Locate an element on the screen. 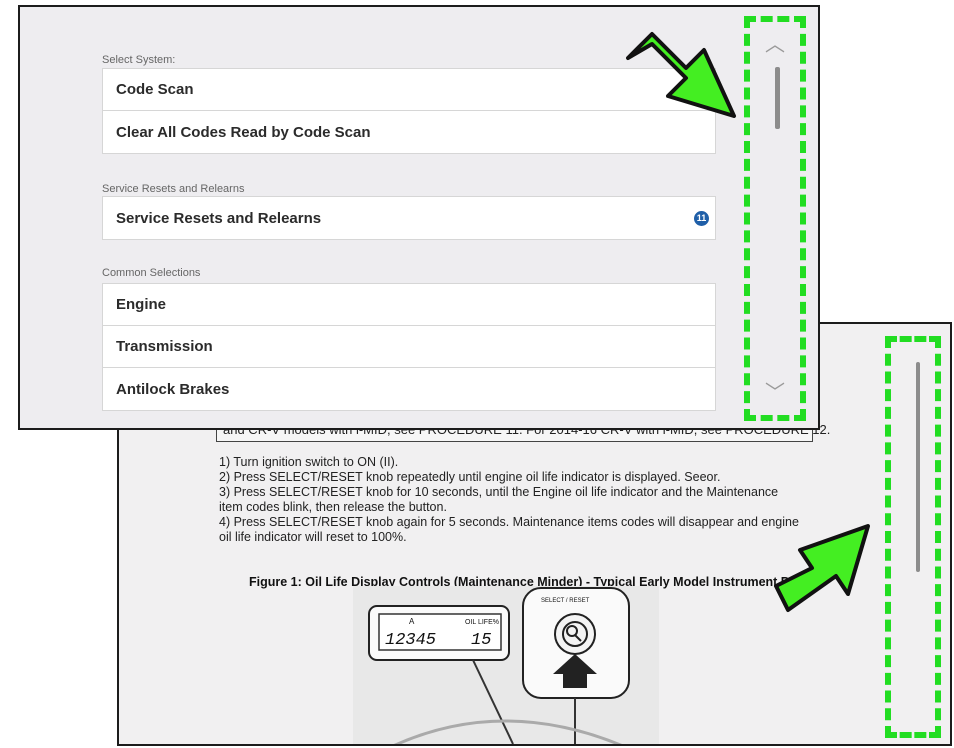 The width and height of the screenshot is (954, 748). service-resets-card: Service Resets and Relearns 11 is located at coordinates (409, 218).